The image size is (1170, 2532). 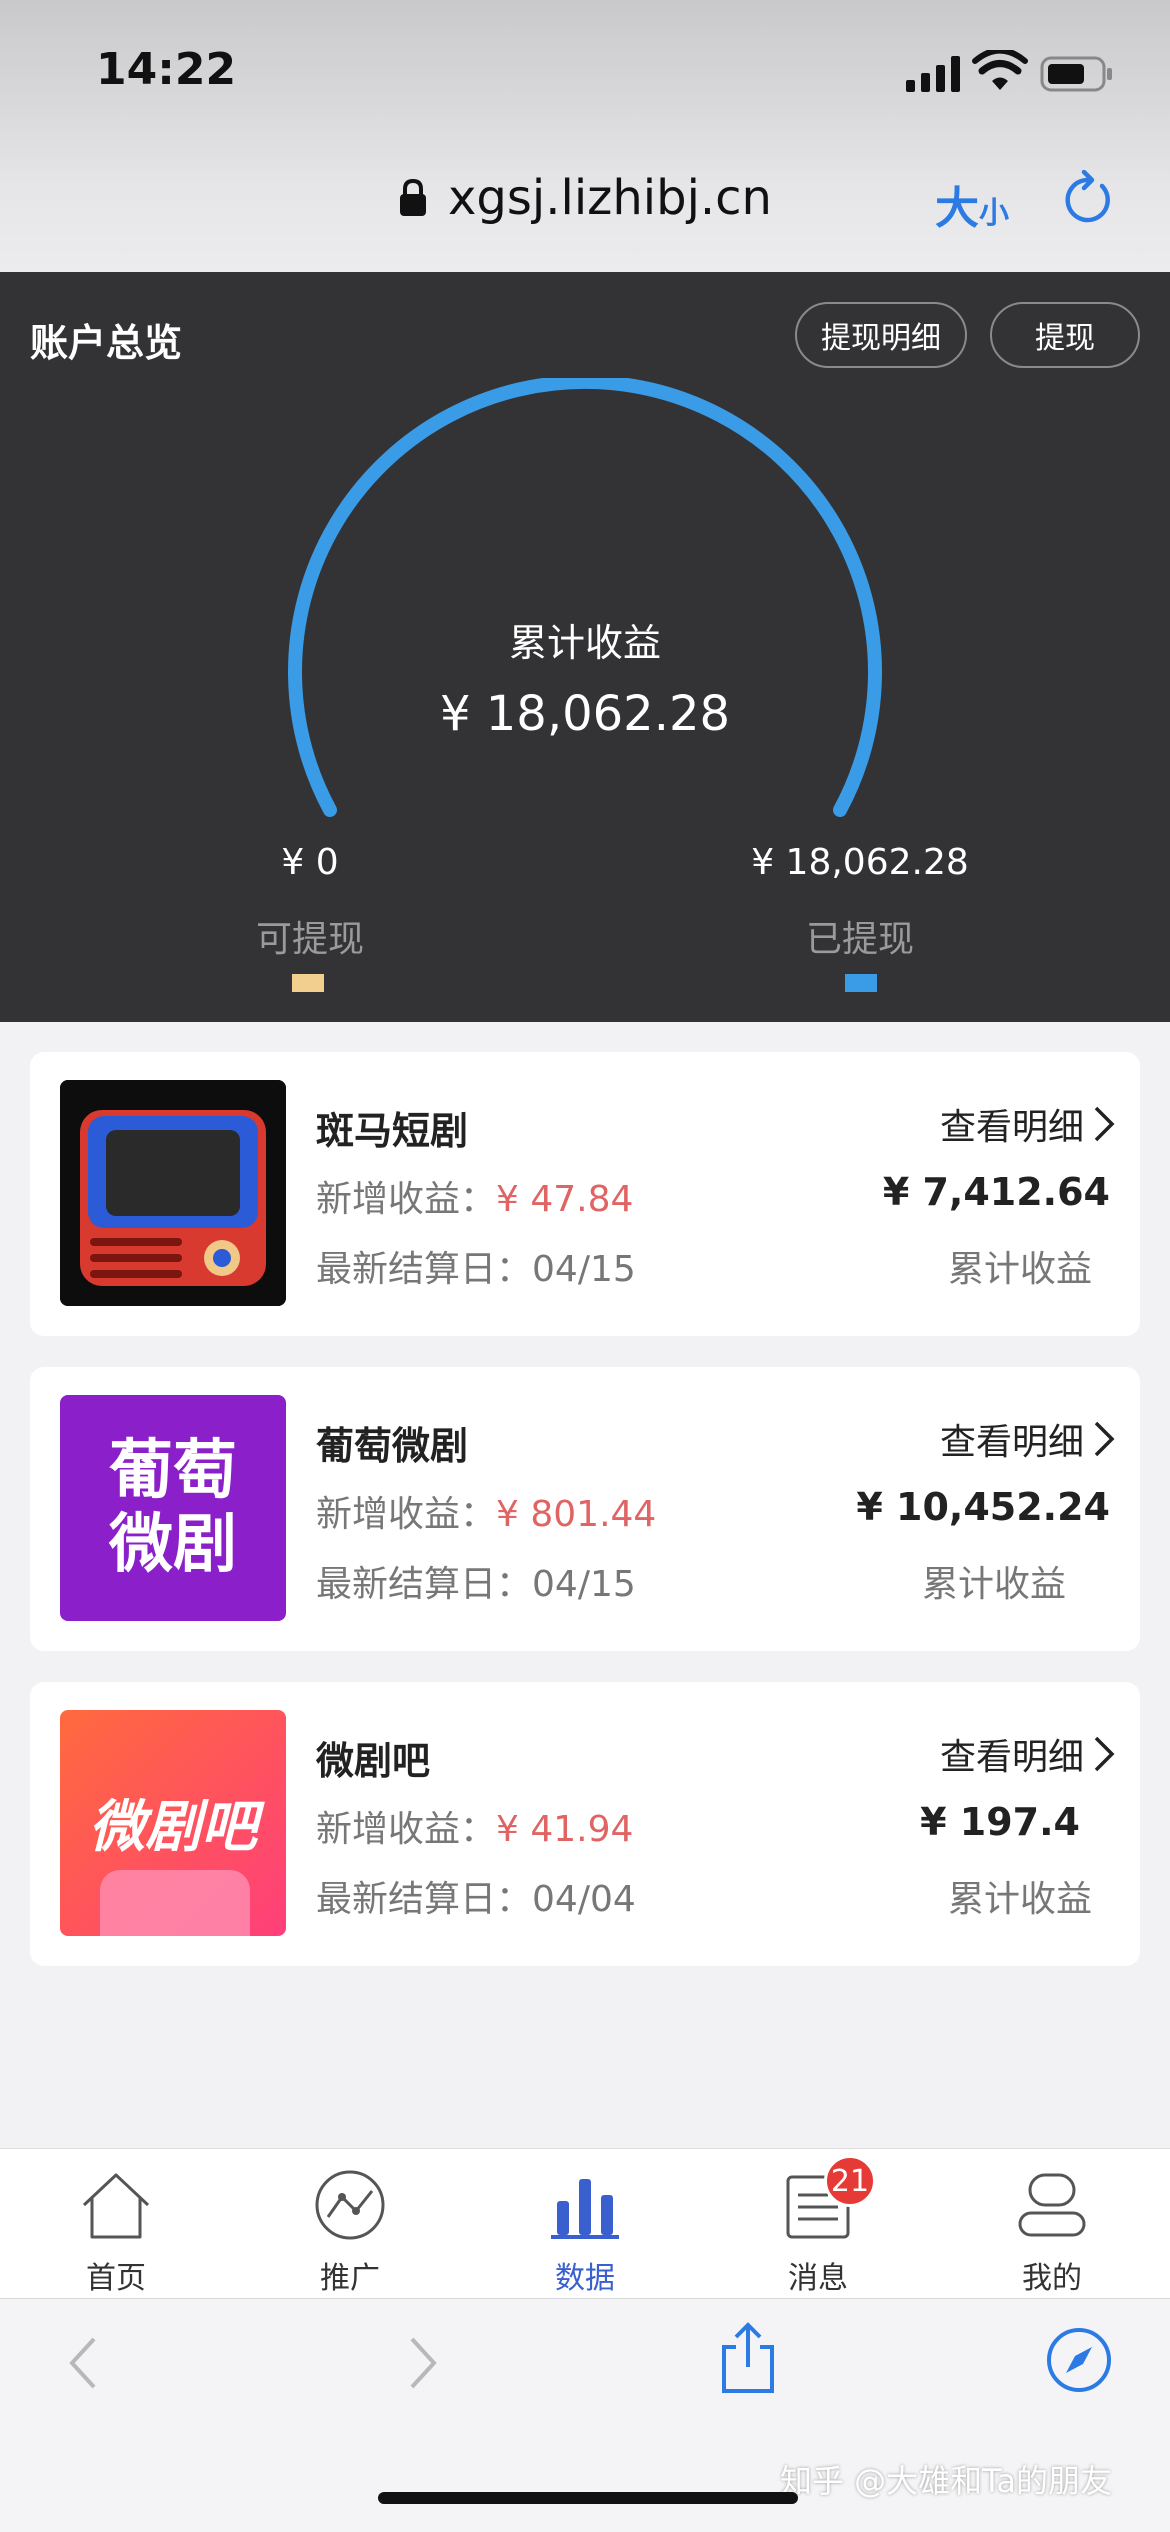 I want to click on cumulative-earnings-label: 累计收益, so click(x=584, y=643).